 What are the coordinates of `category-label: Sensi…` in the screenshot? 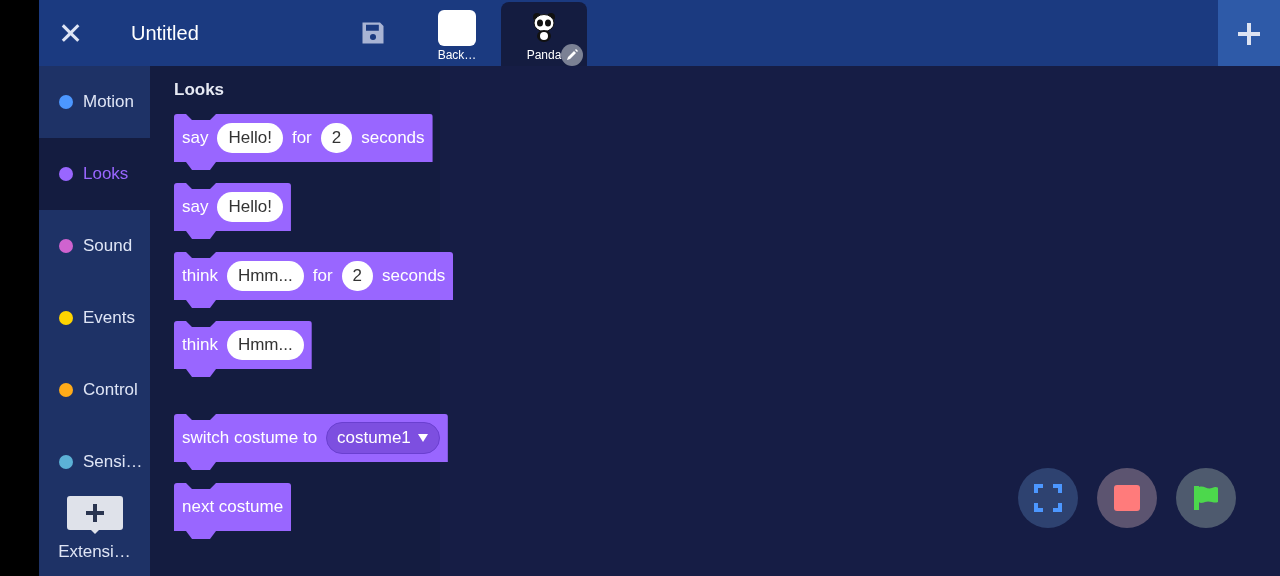 It's located at (113, 462).